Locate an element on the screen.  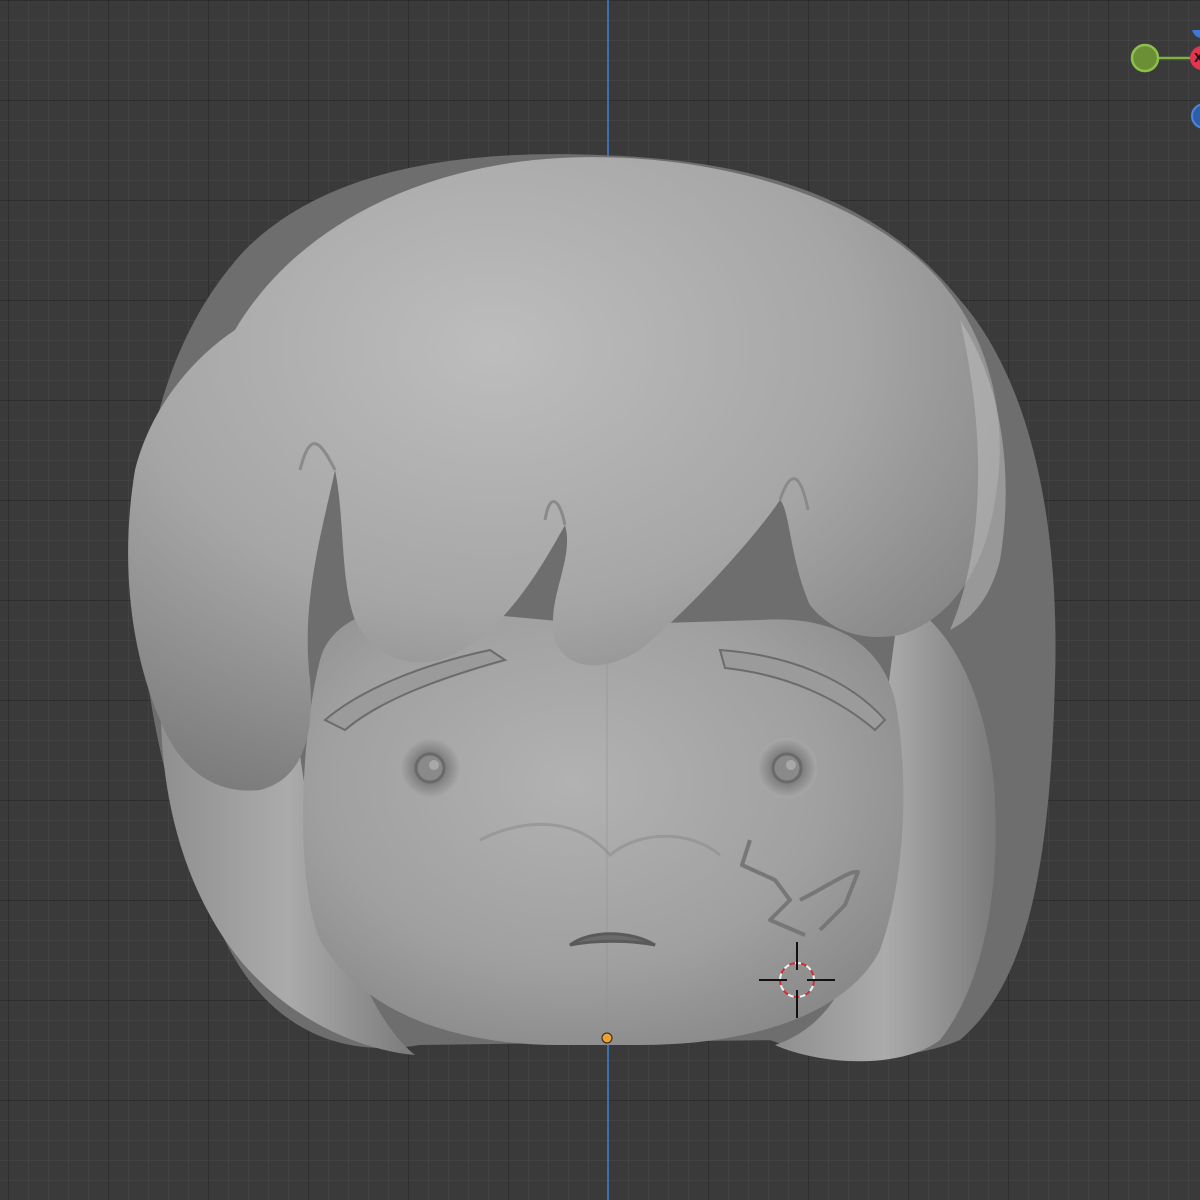
gizmo-z-negative-handle is located at coordinates (1195, 116).